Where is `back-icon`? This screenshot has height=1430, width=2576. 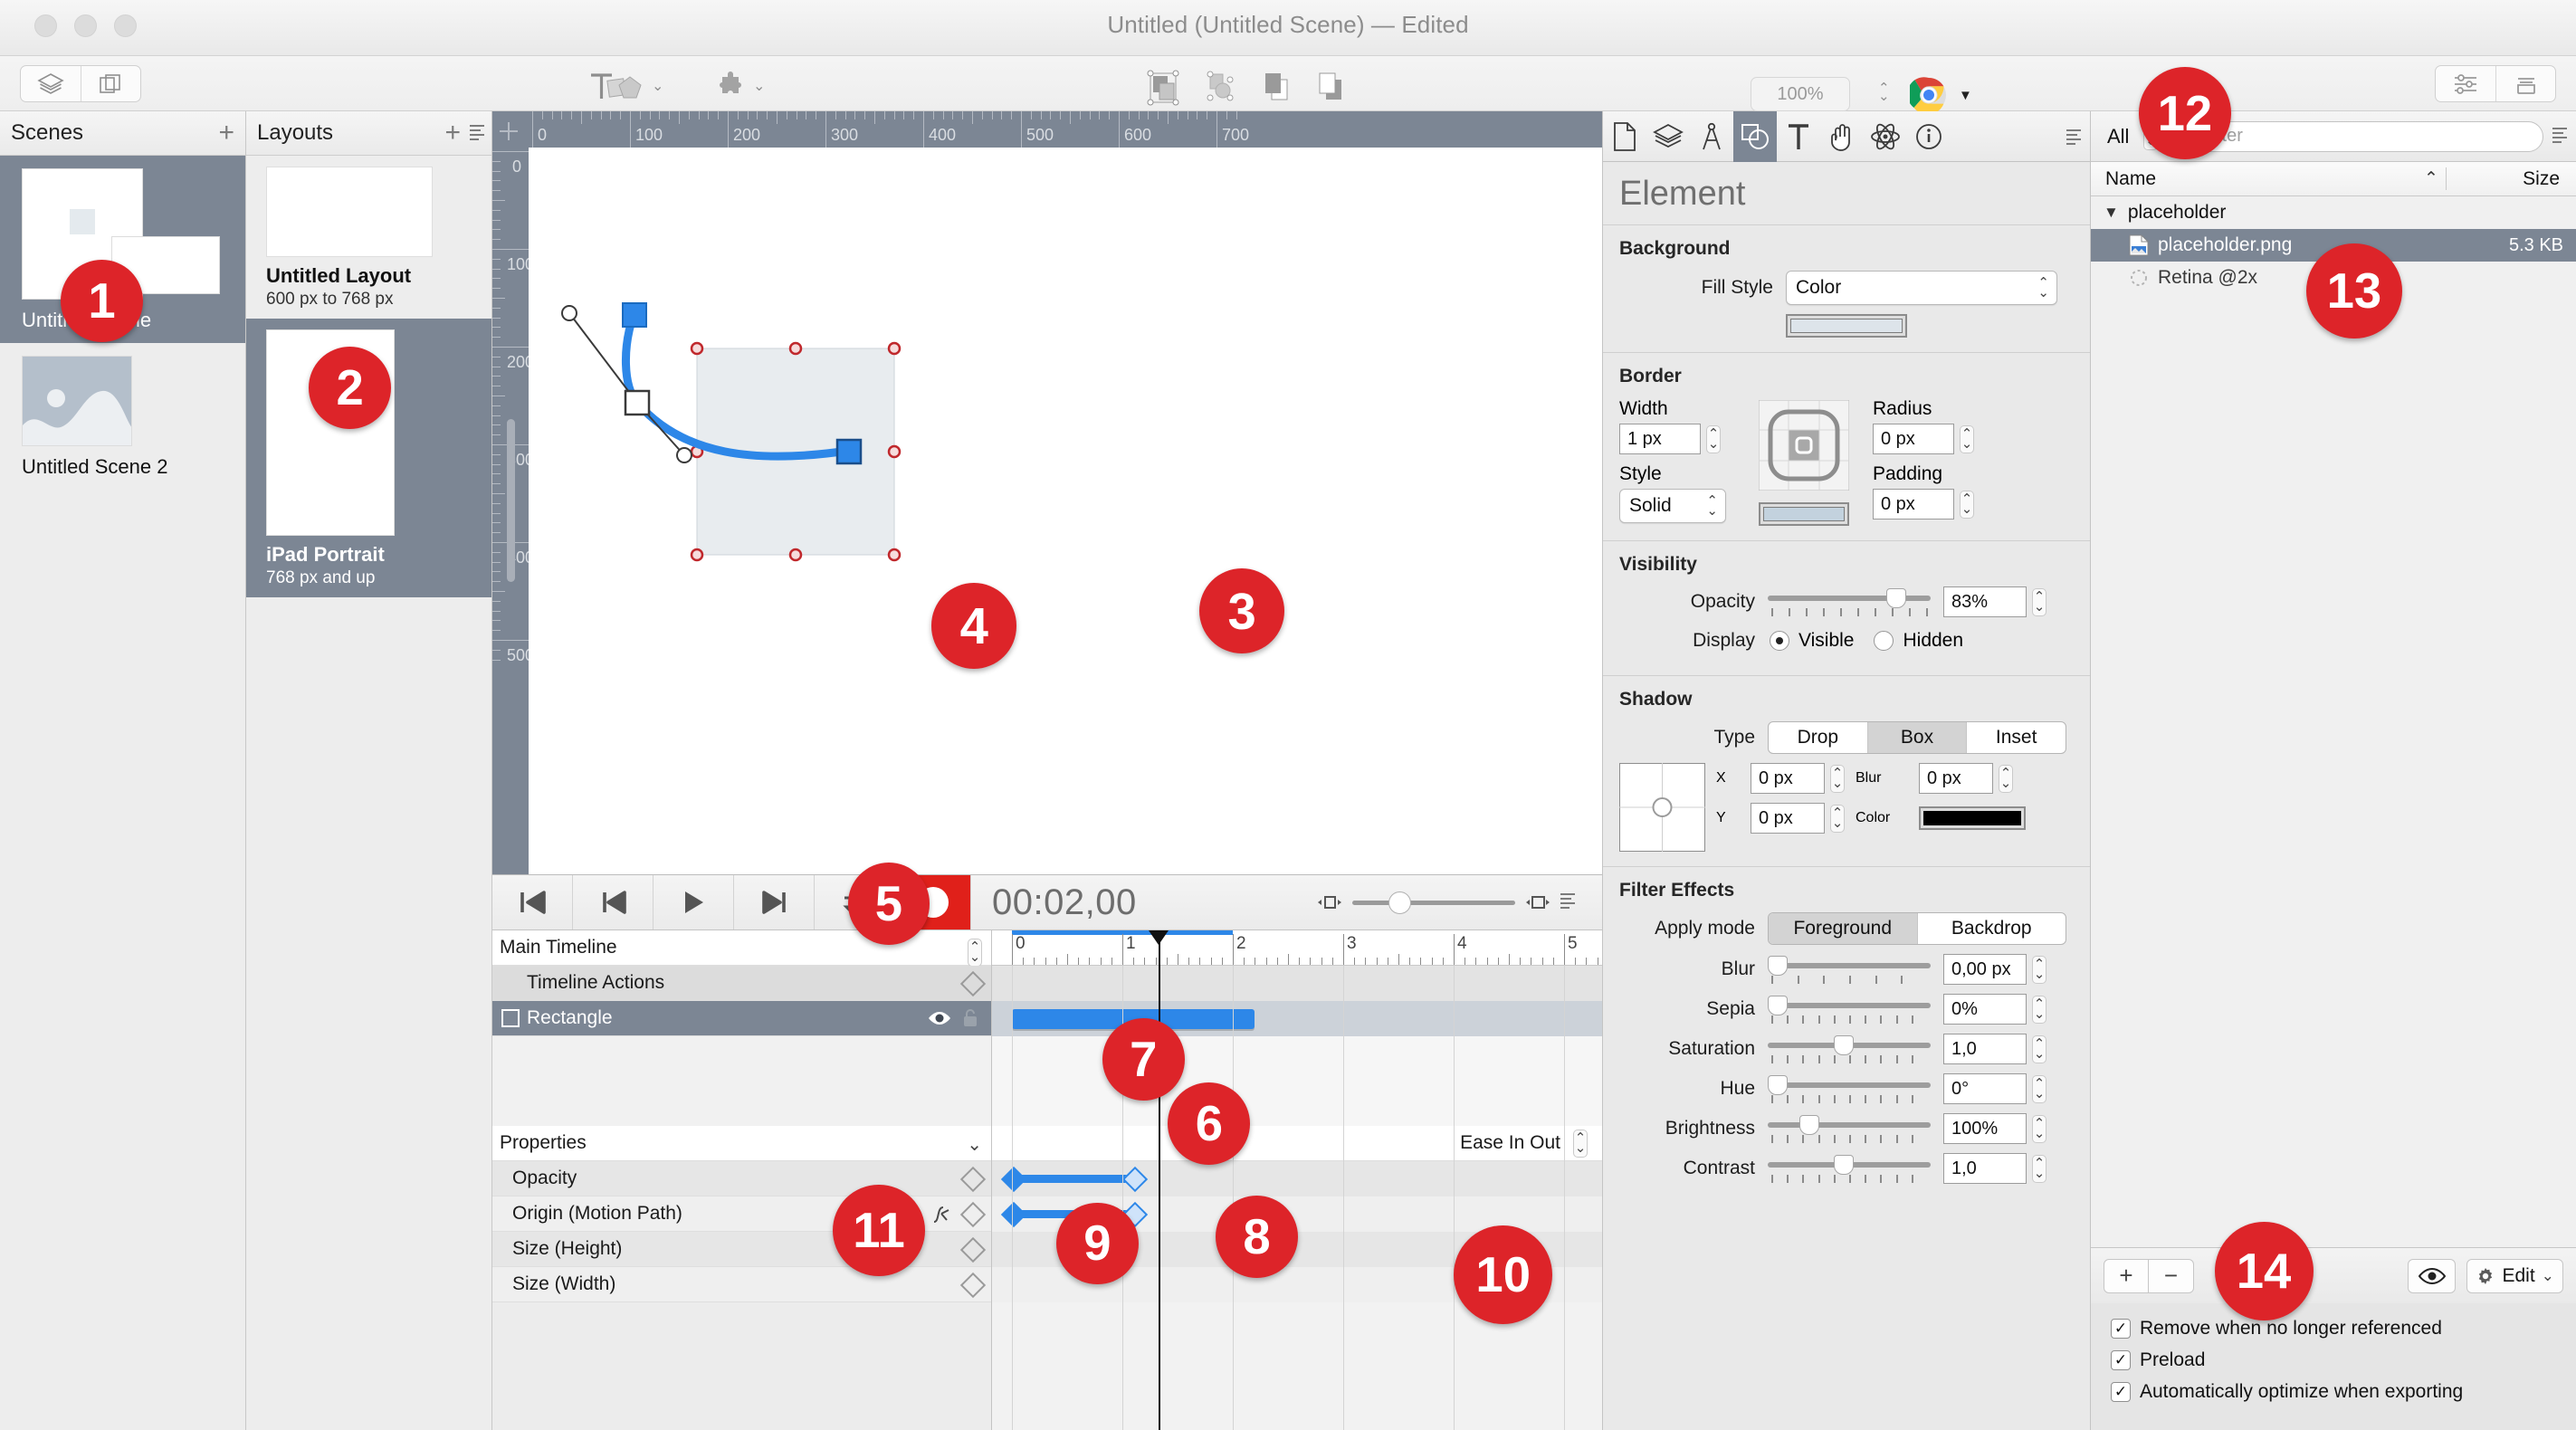 back-icon is located at coordinates (1331, 88).